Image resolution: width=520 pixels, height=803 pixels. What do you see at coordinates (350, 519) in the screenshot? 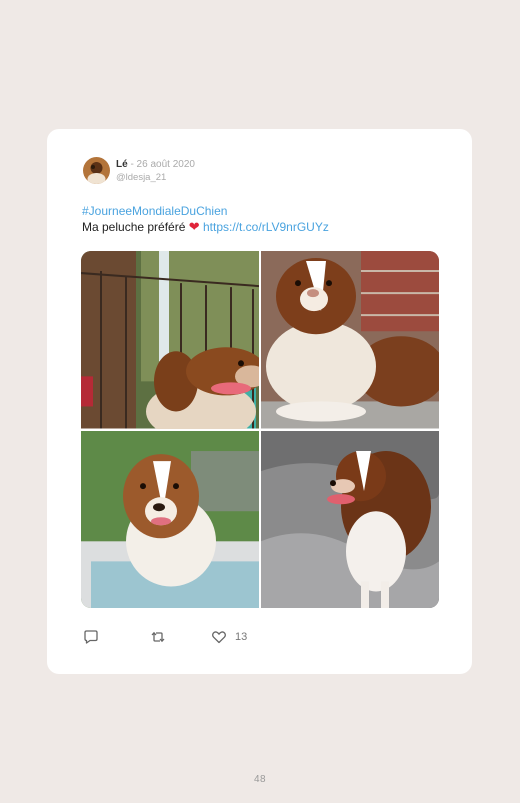
I see `photo-dog-standing` at bounding box center [350, 519].